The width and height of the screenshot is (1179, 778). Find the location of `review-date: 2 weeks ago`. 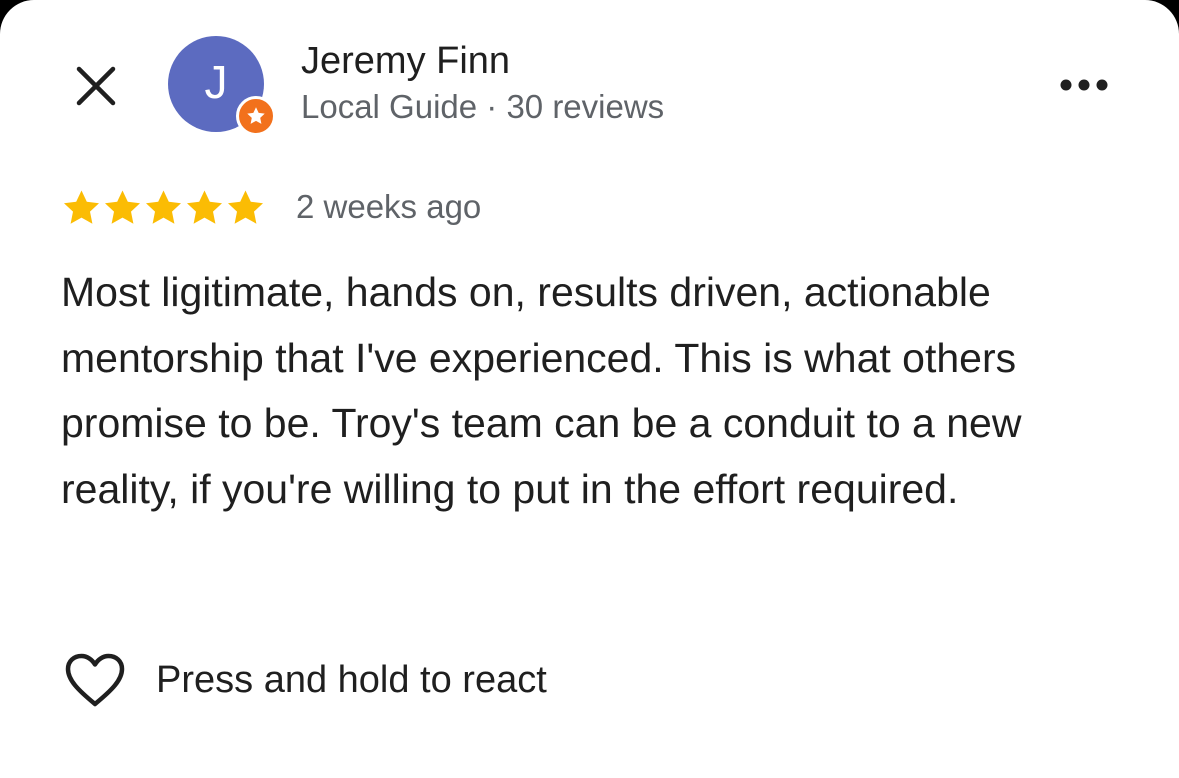

review-date: 2 weeks ago is located at coordinates (389, 206).